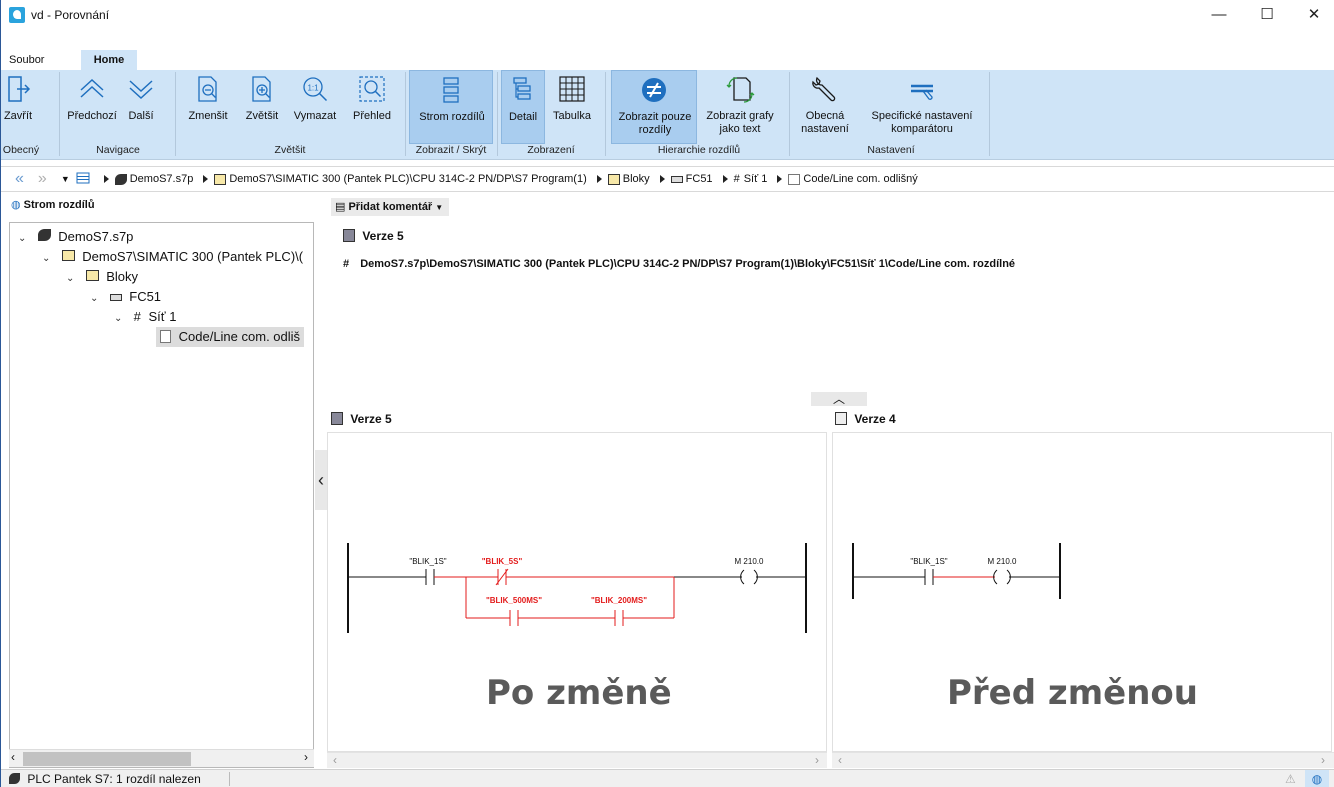 The width and height of the screenshot is (1334, 787). Describe the element at coordinates (21, 150) in the screenshot. I see `group-label-general: Obecný` at that location.